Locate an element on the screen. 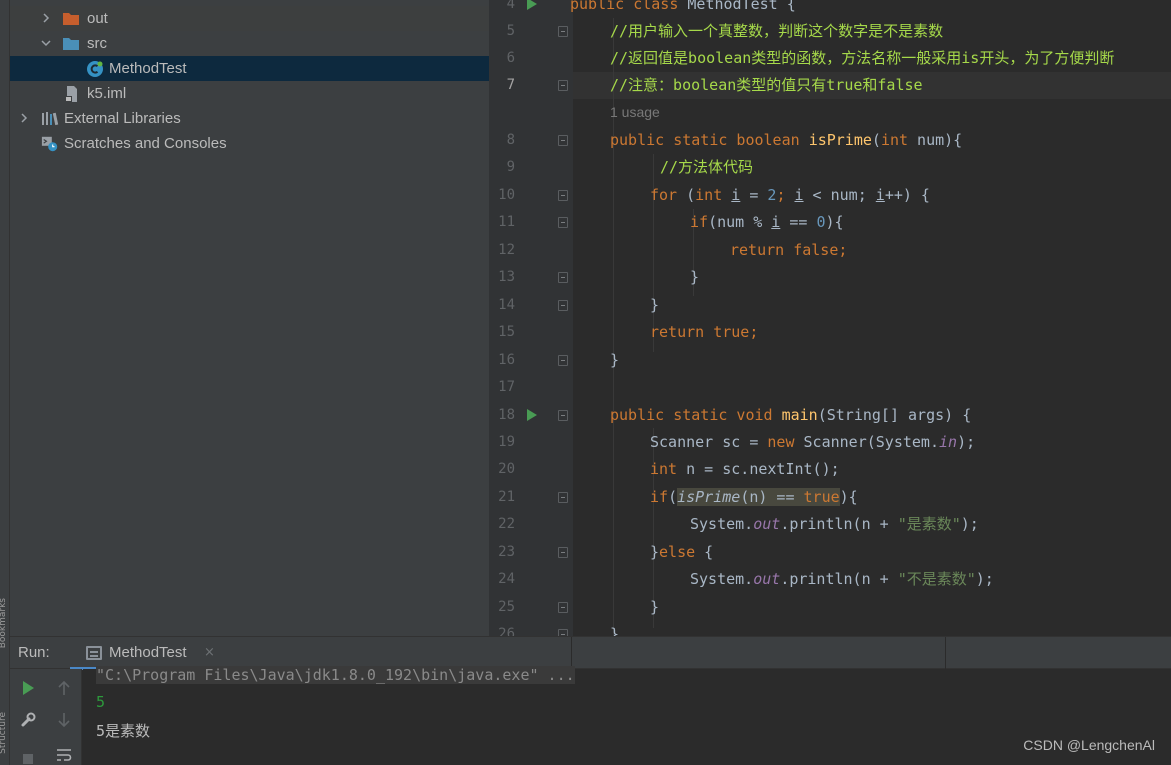 The image size is (1171, 765). code-token: public class is located at coordinates (629, 6).